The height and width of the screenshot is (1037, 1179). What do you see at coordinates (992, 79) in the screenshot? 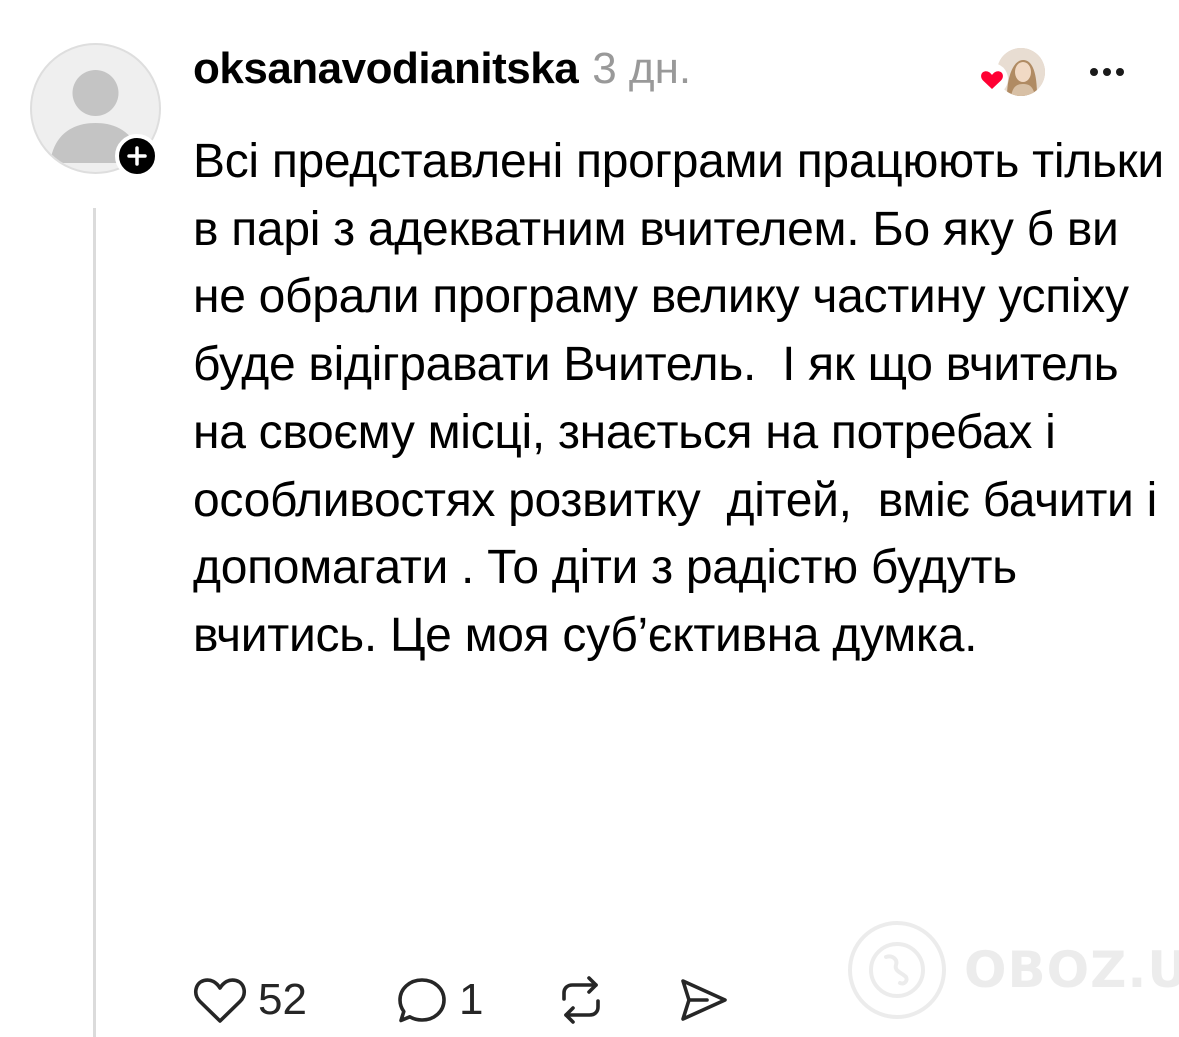
I see `heart-icon` at bounding box center [992, 79].